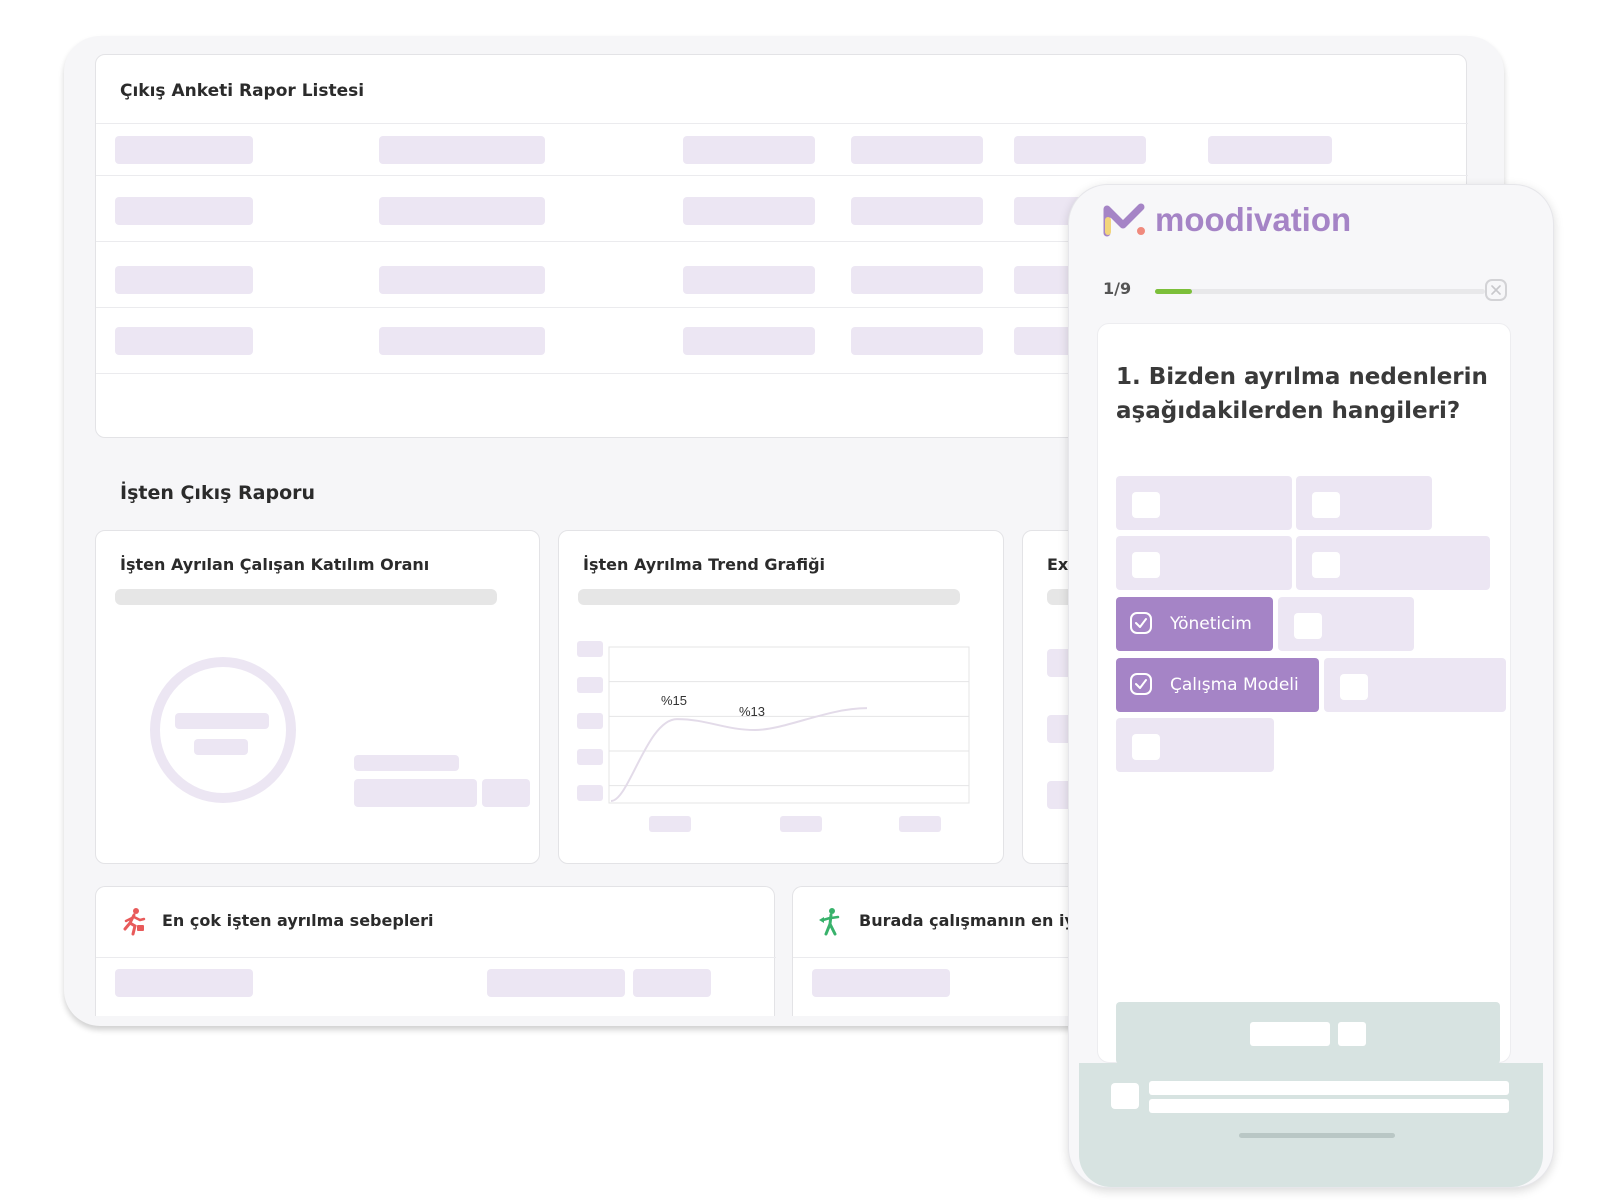 The image size is (1600, 1200). I want to click on close-button, so click(1496, 290).